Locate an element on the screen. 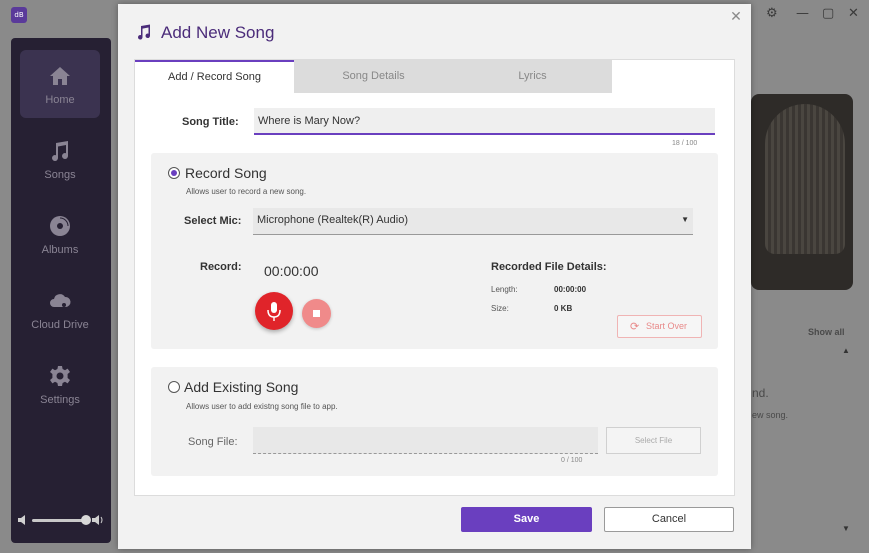  length-label: Length: is located at coordinates (504, 289).